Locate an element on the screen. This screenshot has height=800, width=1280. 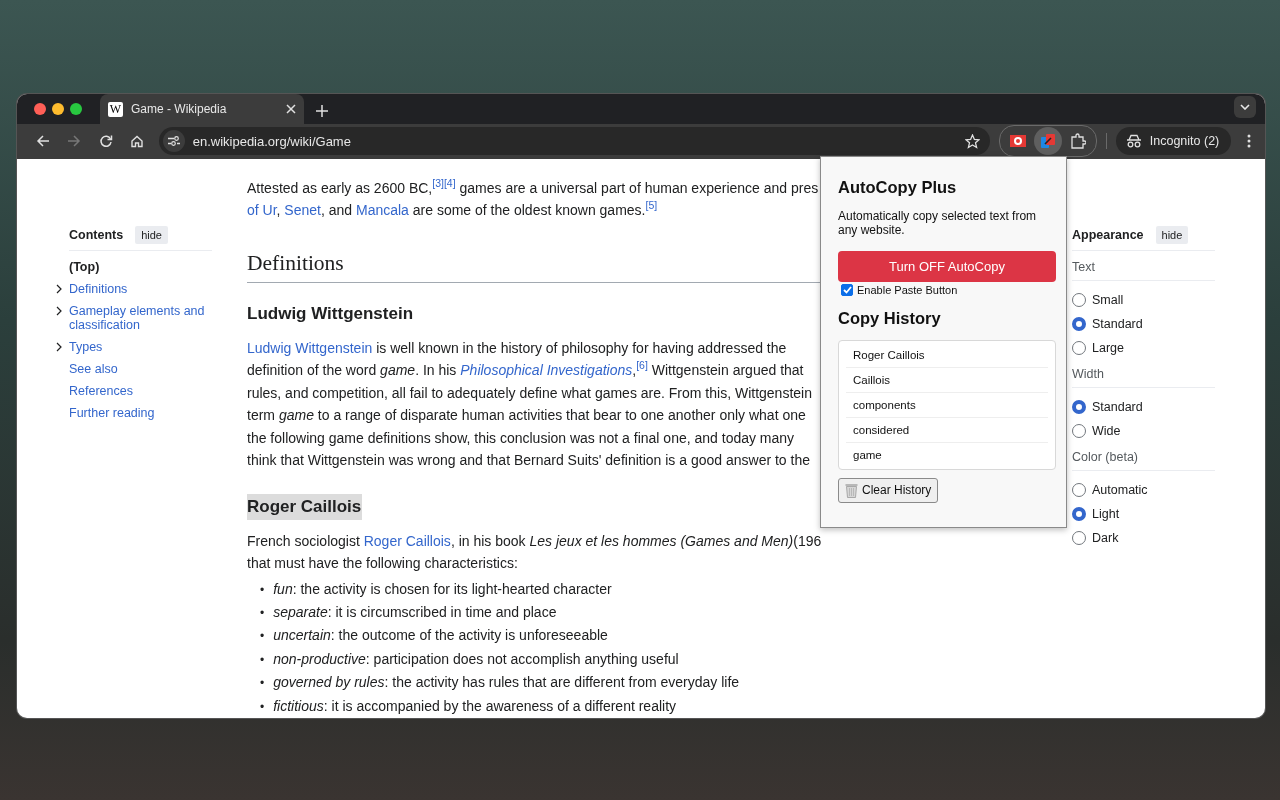
star-icon is located at coordinates (972, 141).